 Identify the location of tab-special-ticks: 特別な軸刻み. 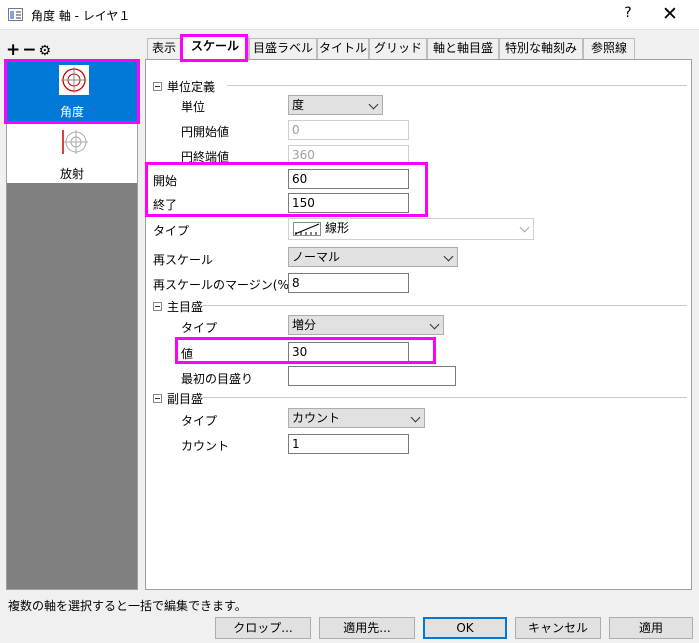
(541, 48).